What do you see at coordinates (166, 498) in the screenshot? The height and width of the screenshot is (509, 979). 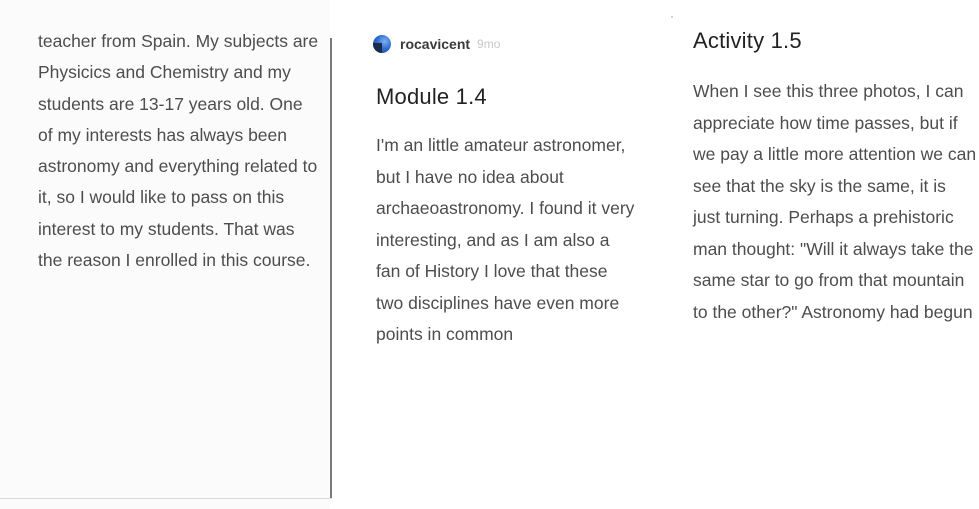 I see `bottom-divider` at bounding box center [166, 498].